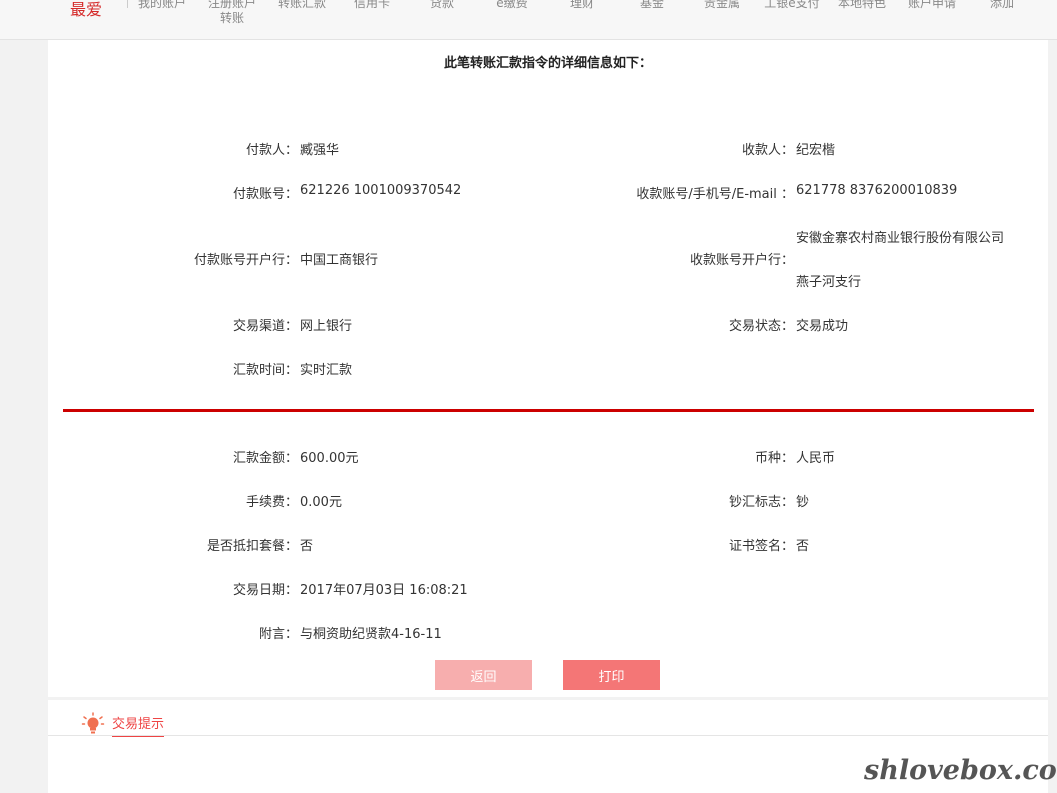  Describe the element at coordinates (339, 260) in the screenshot. I see `payer-bank-value: 中国工商银行` at that location.